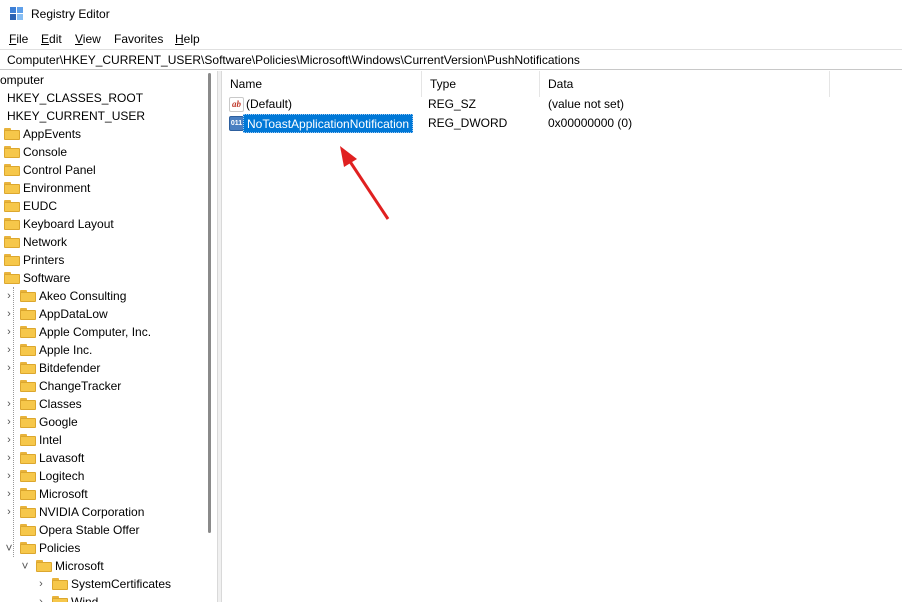  Describe the element at coordinates (101, 494) in the screenshot. I see `tree-item-microsoft: › Microsoft` at that location.